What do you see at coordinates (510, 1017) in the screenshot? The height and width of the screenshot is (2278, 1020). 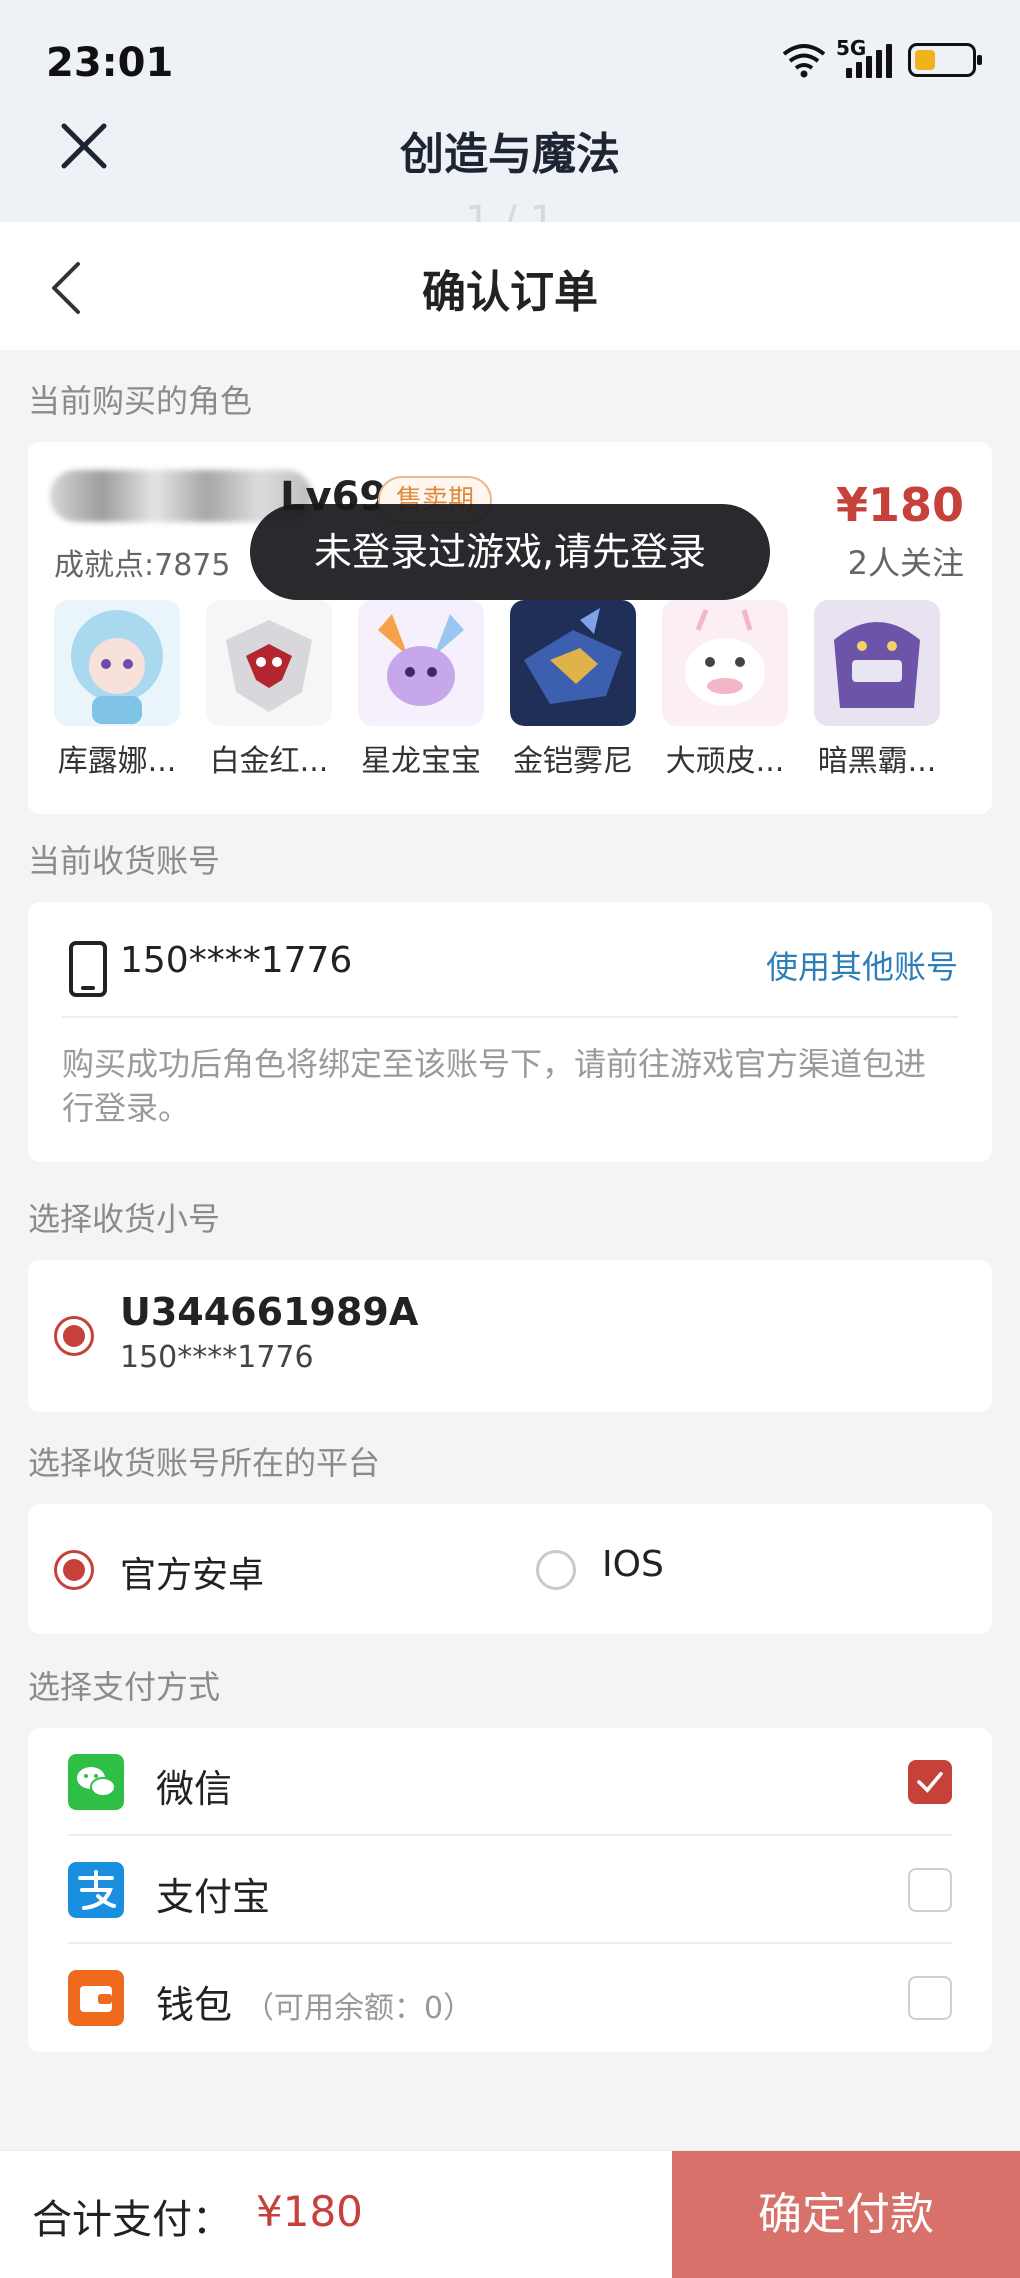 I see `divider` at bounding box center [510, 1017].